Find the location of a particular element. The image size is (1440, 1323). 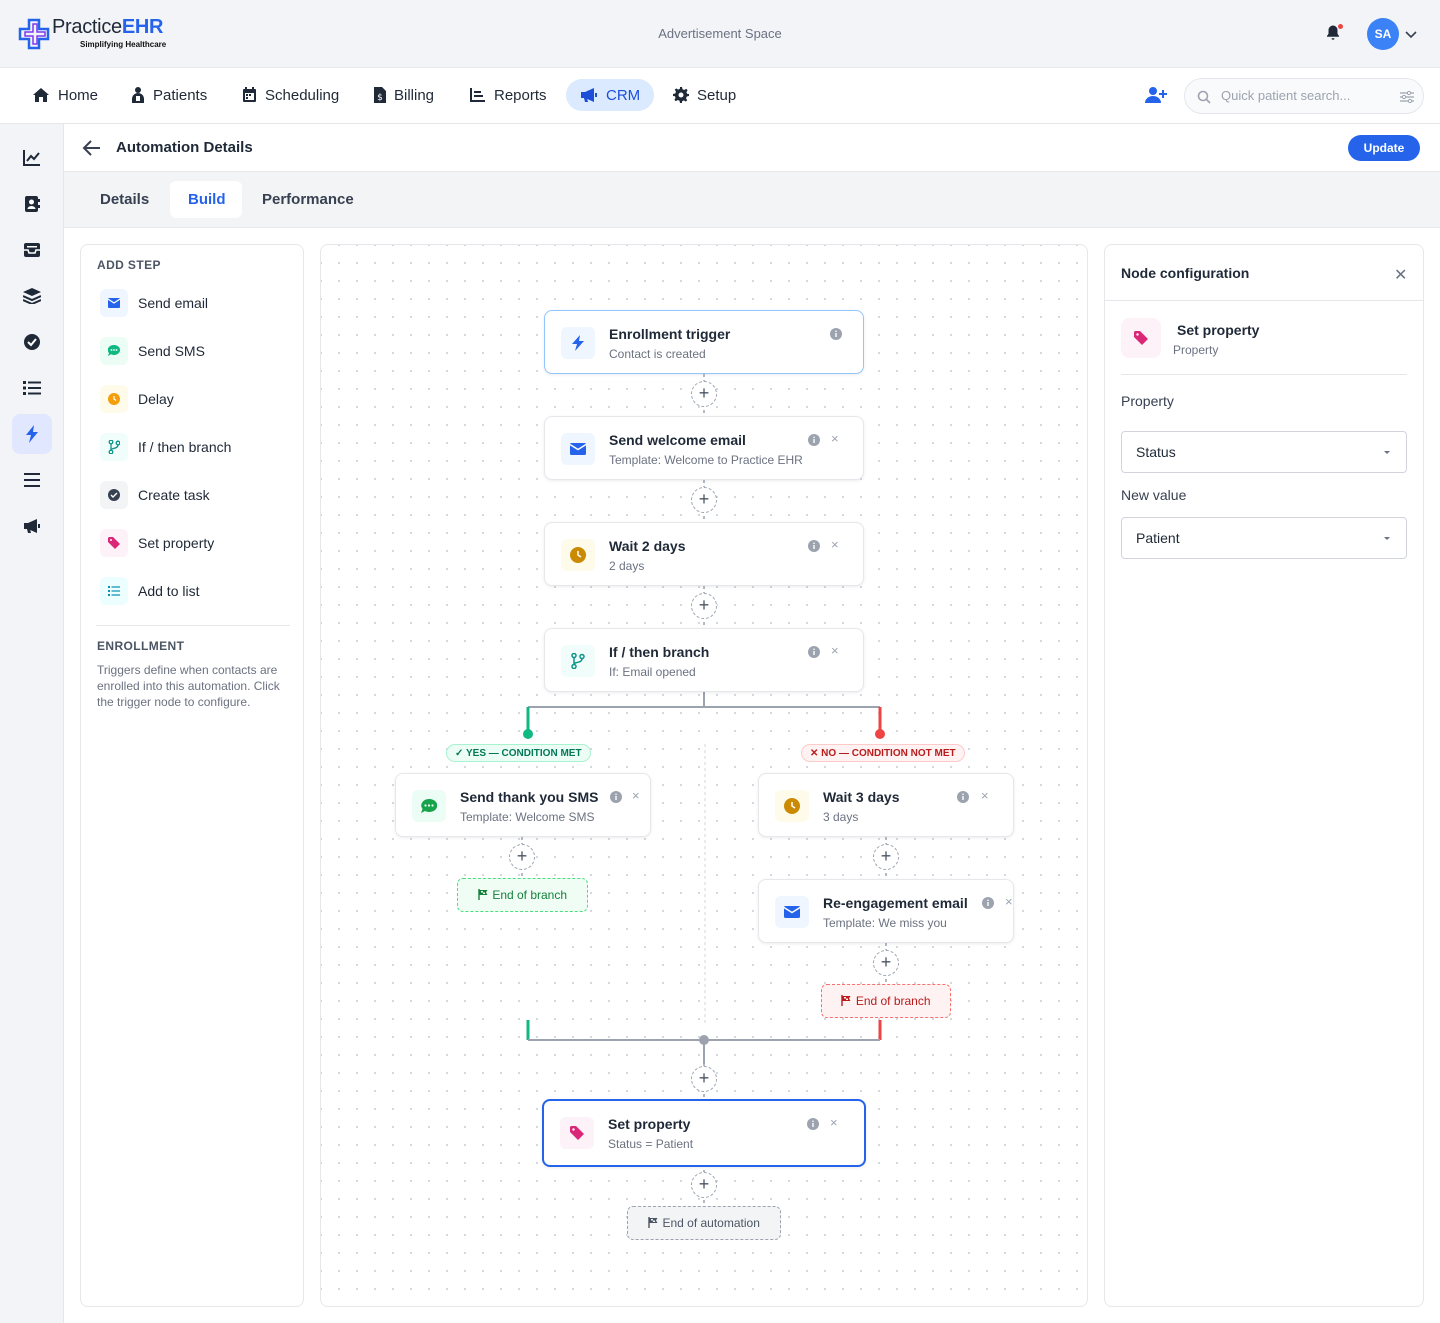

node-title: Wait 3 days is located at coordinates (861, 797).